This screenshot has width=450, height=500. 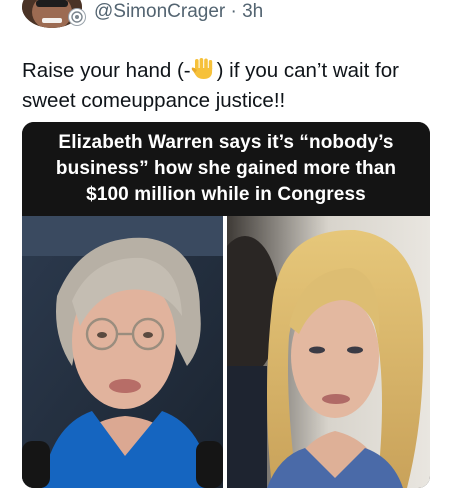 I want to click on handle-line: @SimonCrager · 3h, so click(x=178, y=12).